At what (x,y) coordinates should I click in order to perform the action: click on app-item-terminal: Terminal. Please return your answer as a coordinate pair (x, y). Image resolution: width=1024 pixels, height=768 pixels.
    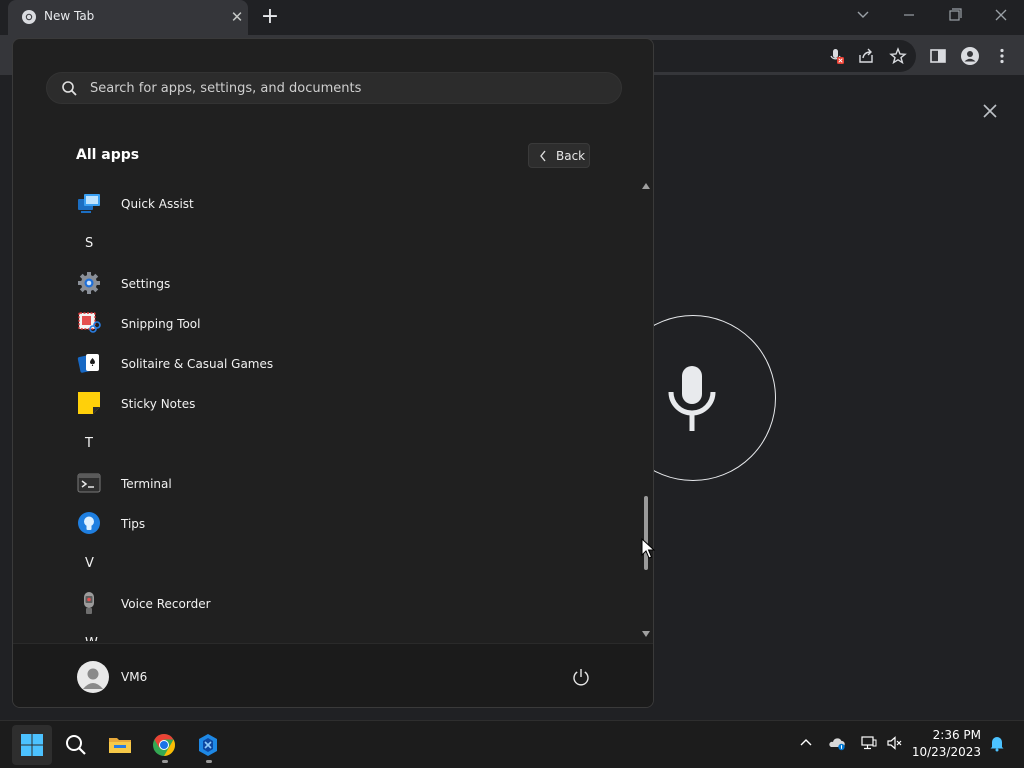
    Looking at the image, I should click on (327, 483).